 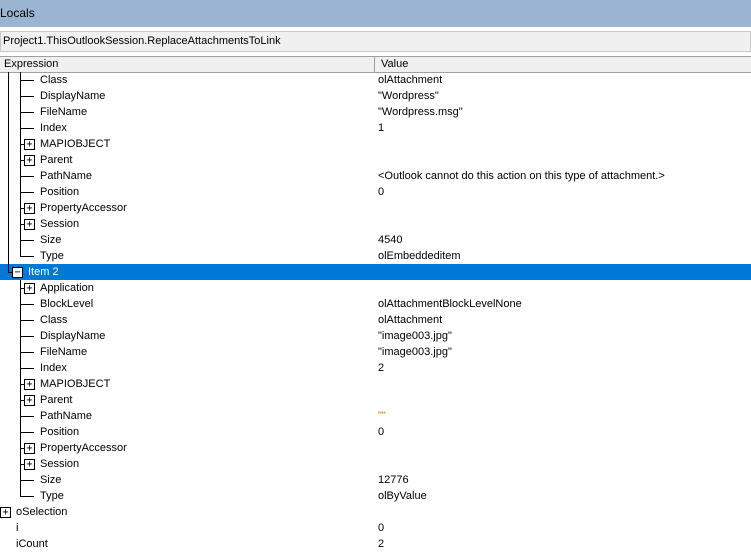 I want to click on expression-label: Item 2, so click(x=43, y=272).